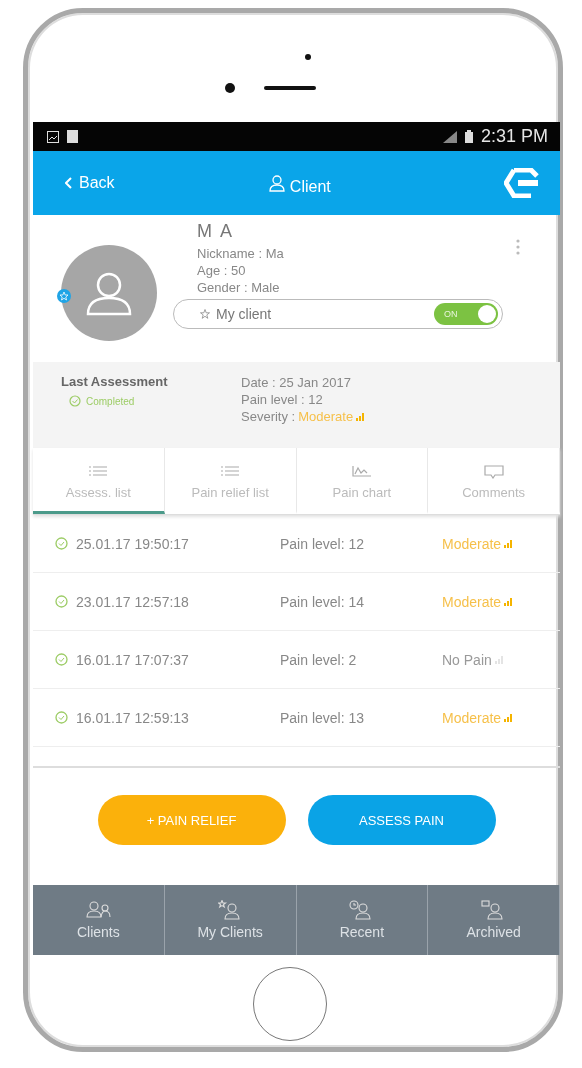 The width and height of the screenshot is (582, 1068). I want to click on speech-bubble-icon, so click(493, 472).